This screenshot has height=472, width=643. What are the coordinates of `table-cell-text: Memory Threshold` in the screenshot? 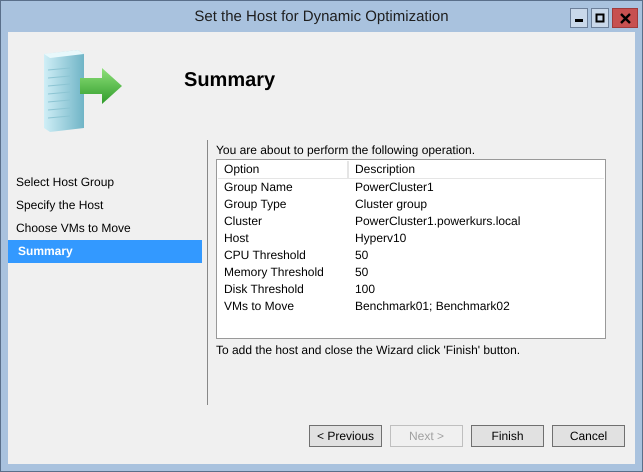 It's located at (274, 272).